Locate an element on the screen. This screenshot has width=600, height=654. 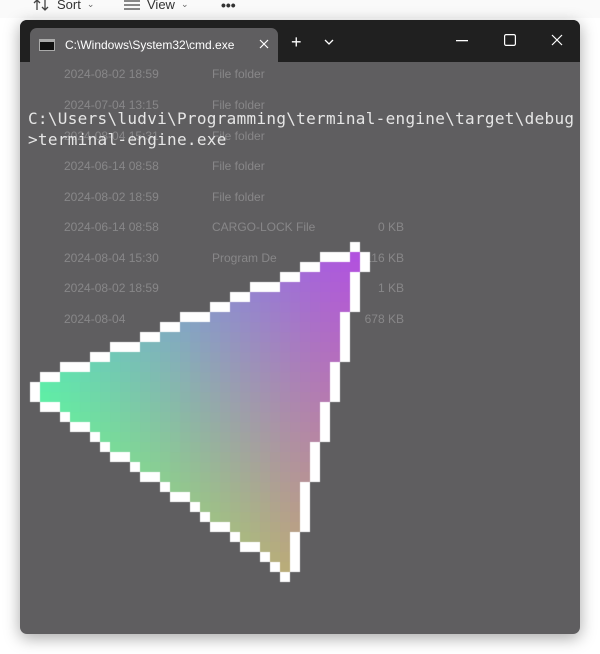
view-button: View ⌄ is located at coordinates (156, 6).